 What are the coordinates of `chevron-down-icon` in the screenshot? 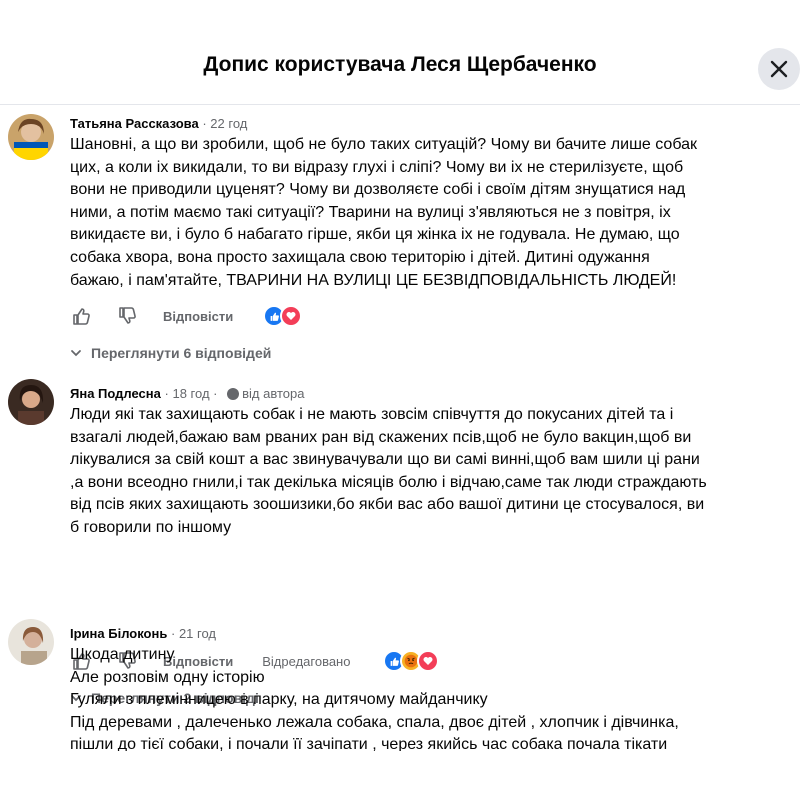 It's located at (76, 353).